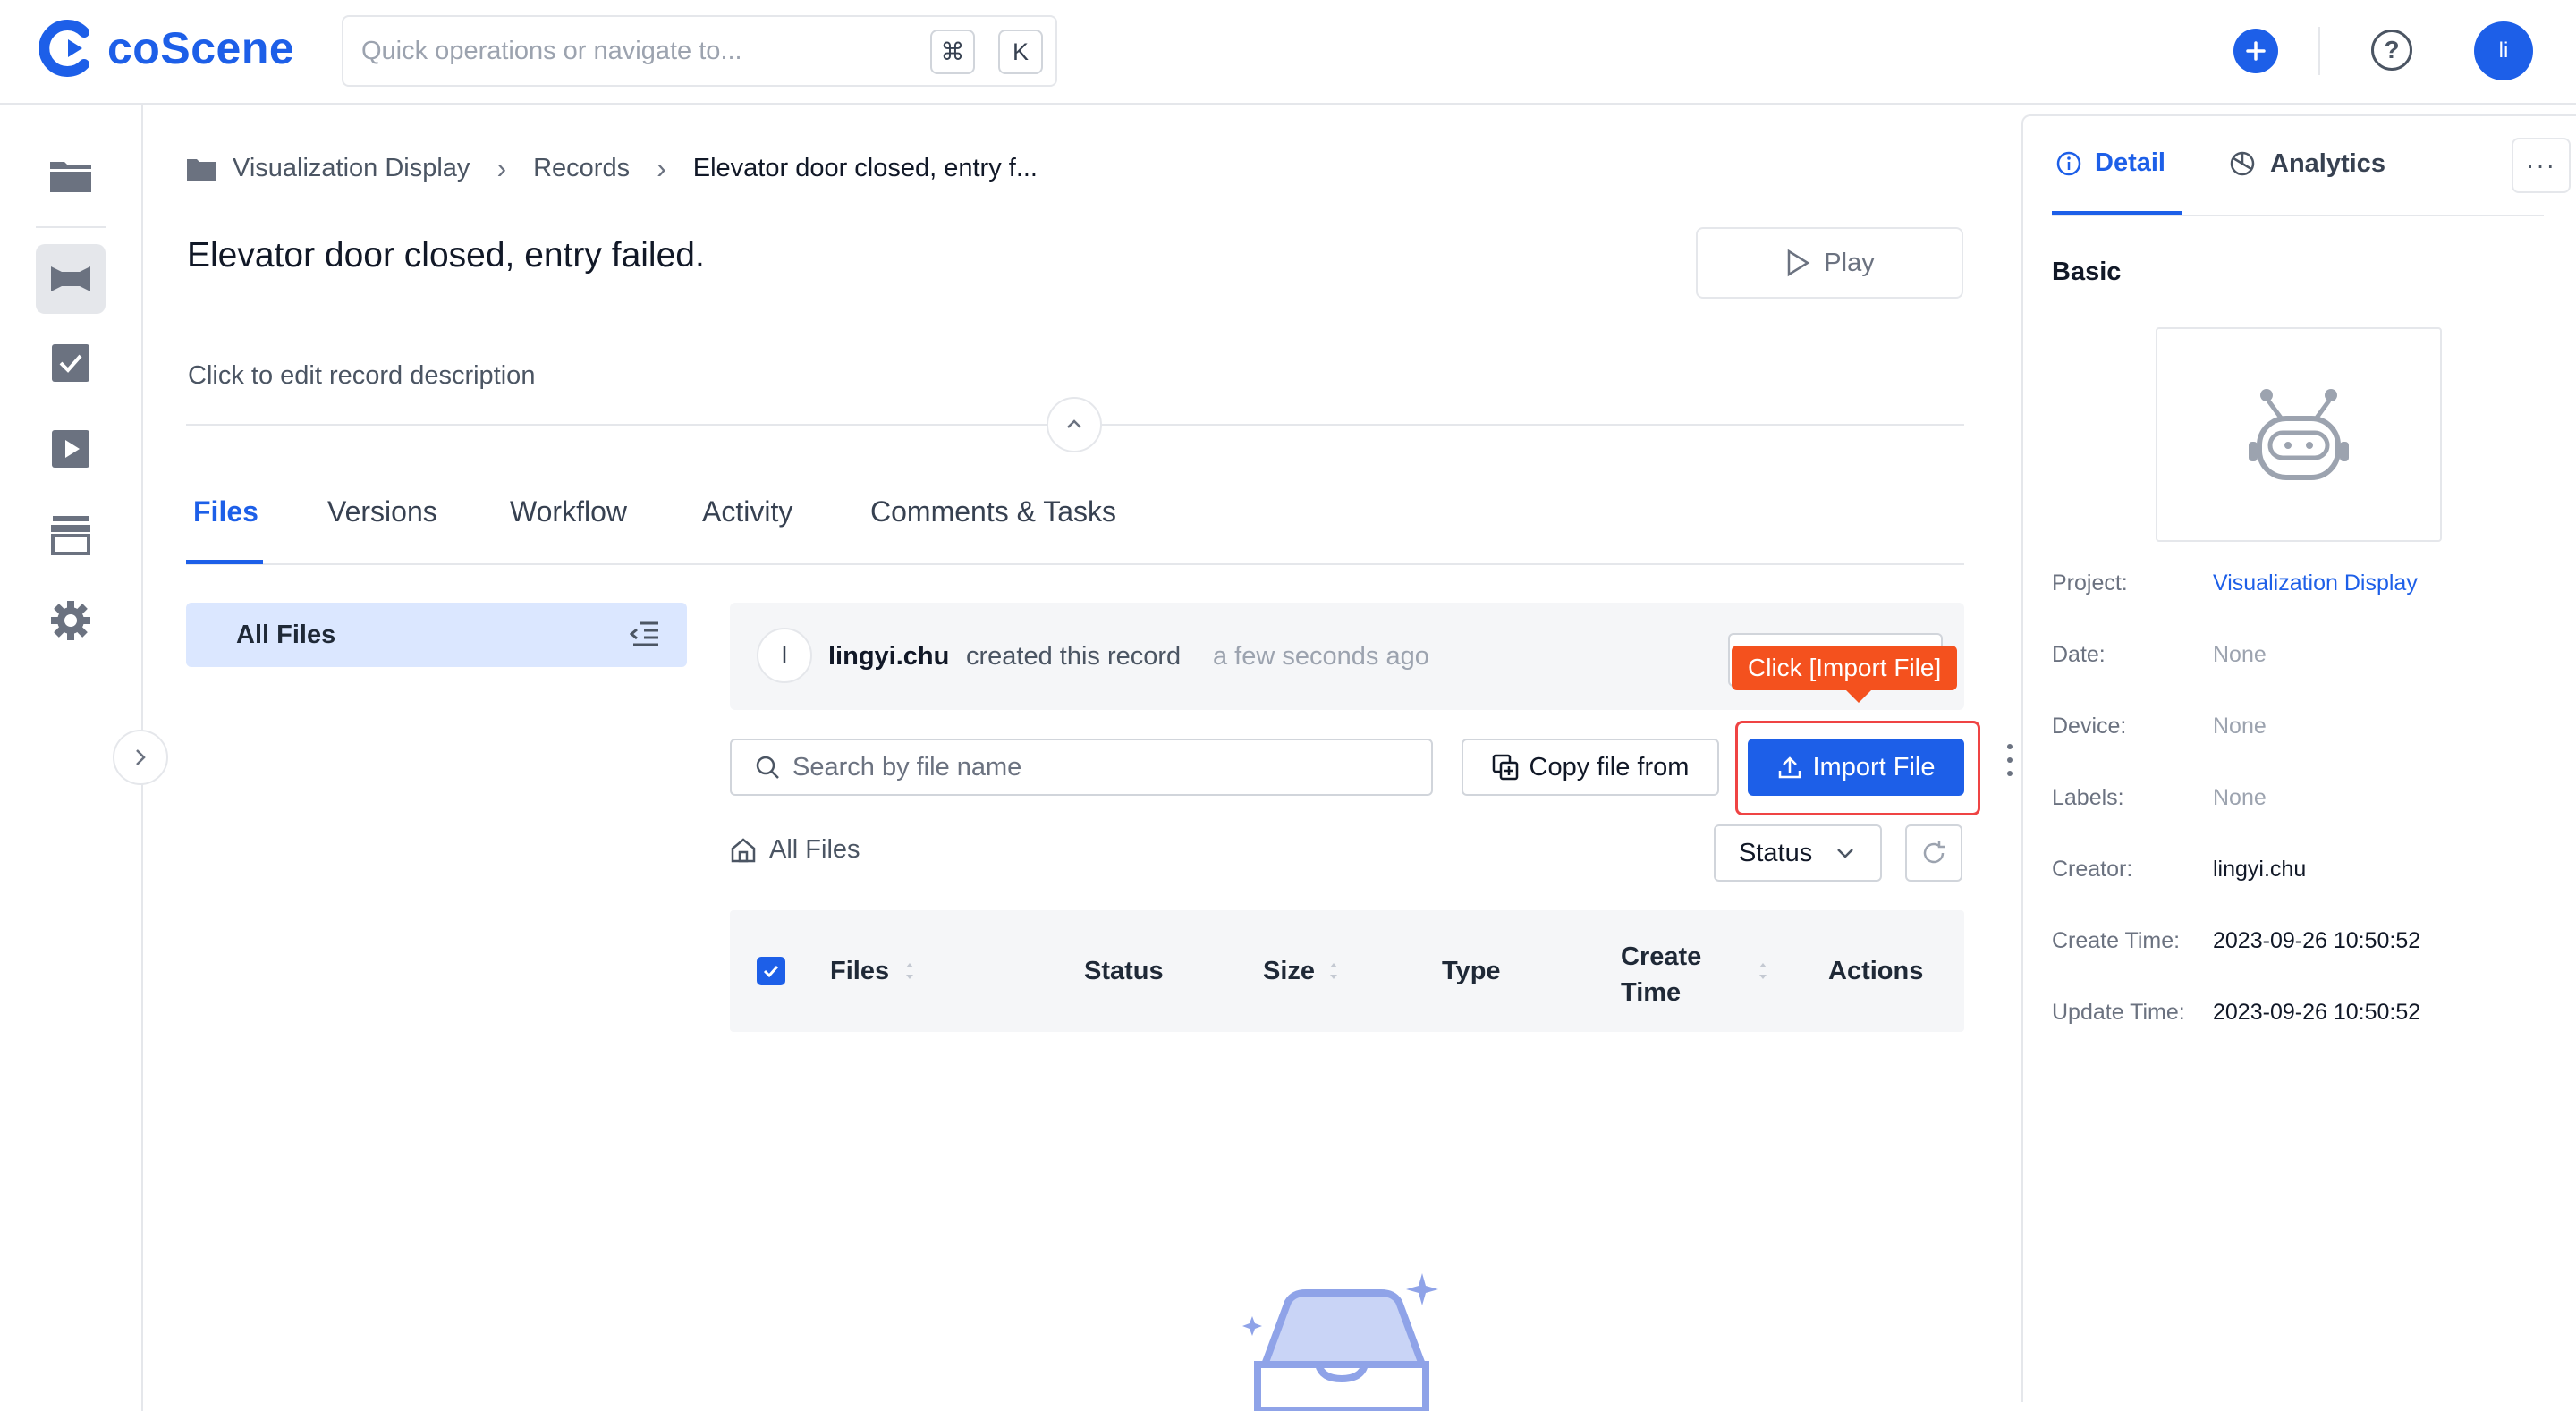 This screenshot has height=1411, width=2576. I want to click on home-icon, so click(743, 850).